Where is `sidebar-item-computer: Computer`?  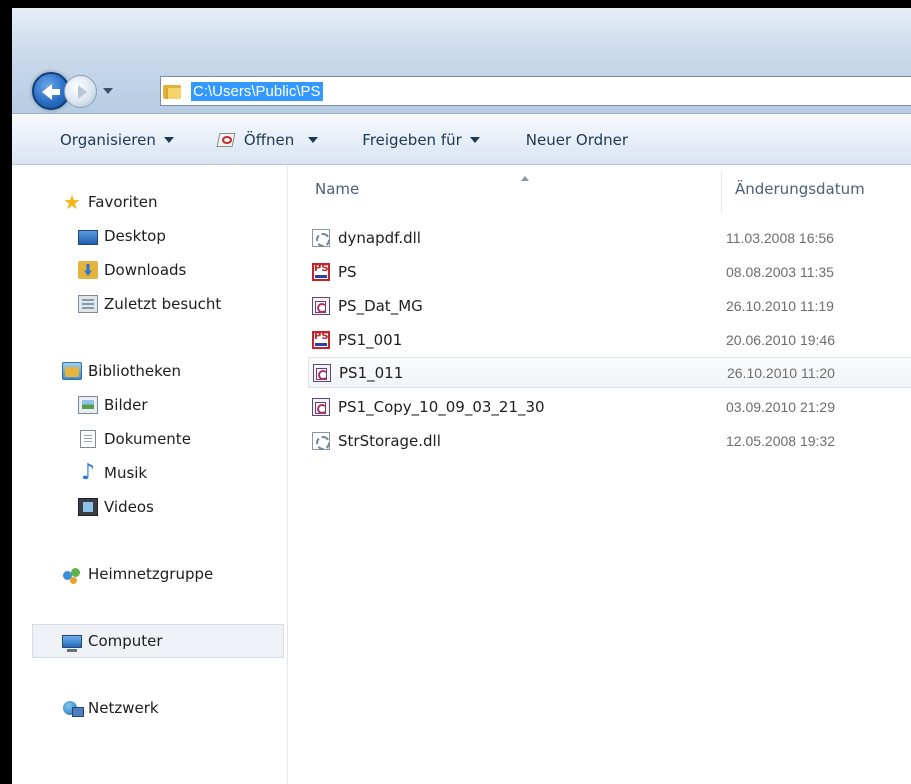 sidebar-item-computer: Computer is located at coordinates (112, 641).